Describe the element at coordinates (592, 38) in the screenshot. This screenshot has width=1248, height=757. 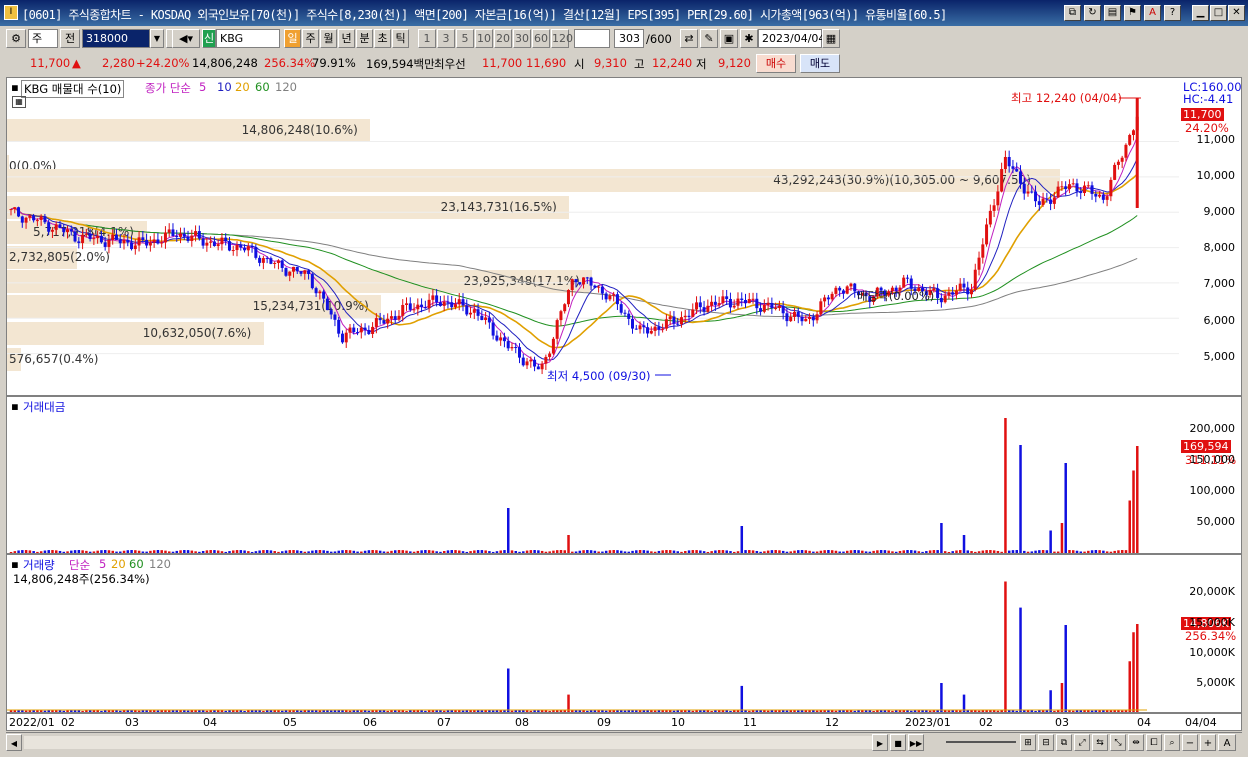
I see `interval-combo` at that location.